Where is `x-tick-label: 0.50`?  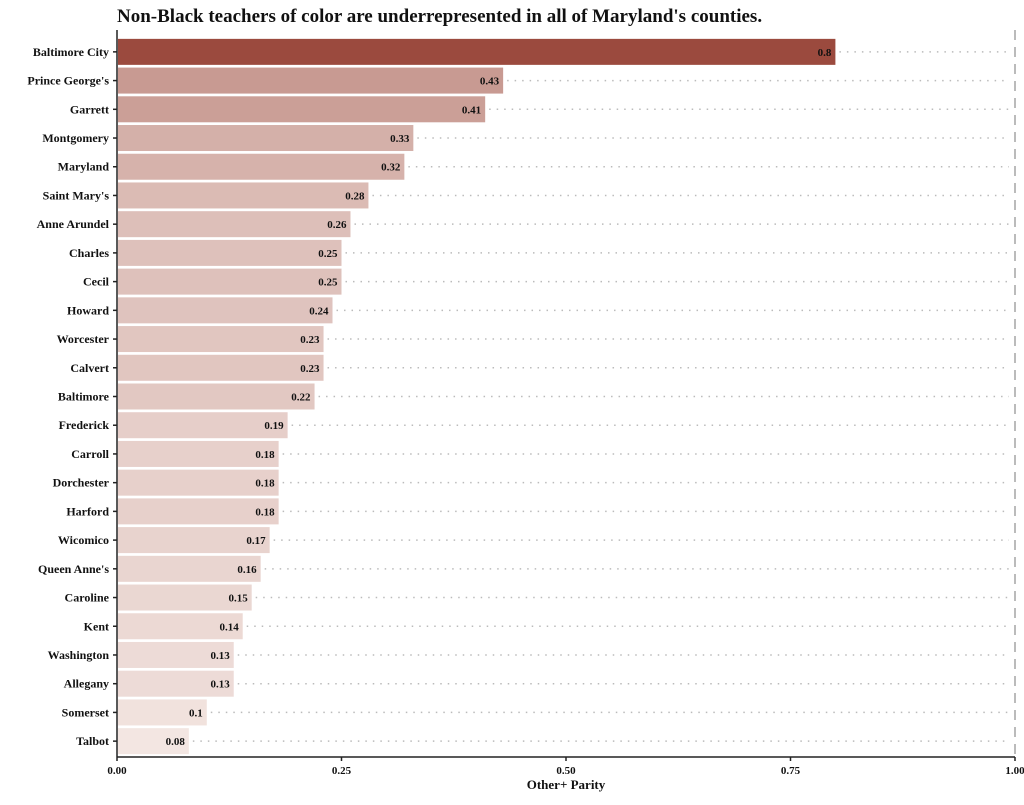 x-tick-label: 0.50 is located at coordinates (566, 771).